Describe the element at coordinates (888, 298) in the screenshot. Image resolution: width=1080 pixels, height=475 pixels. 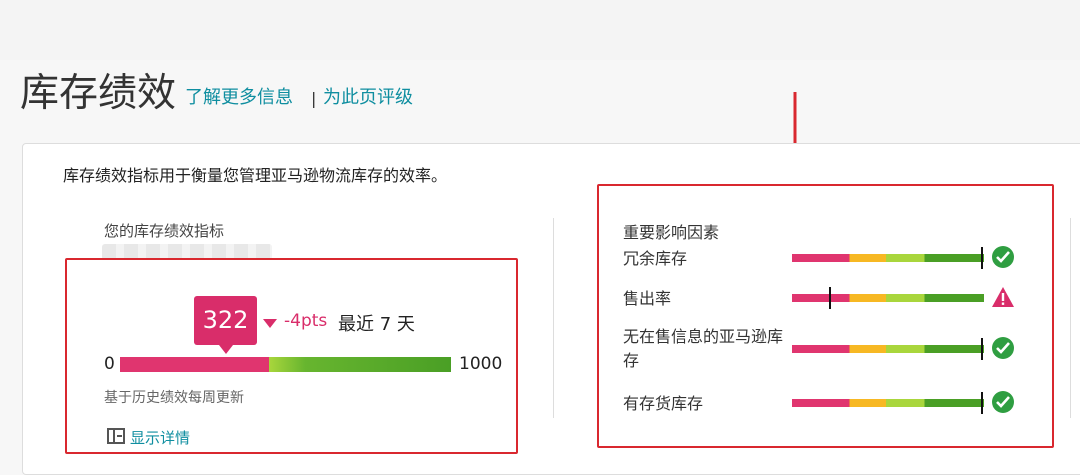
I see `factor-bar-sell-through` at that location.